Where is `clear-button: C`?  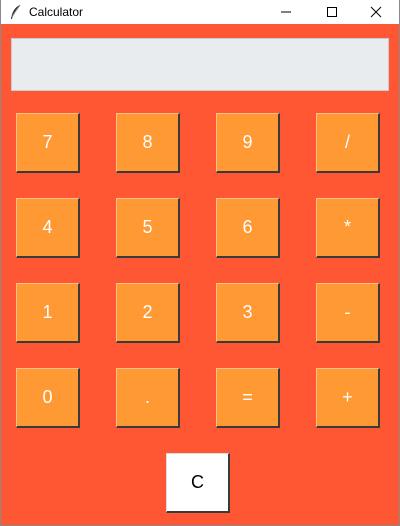 clear-button: C is located at coordinates (198, 483).